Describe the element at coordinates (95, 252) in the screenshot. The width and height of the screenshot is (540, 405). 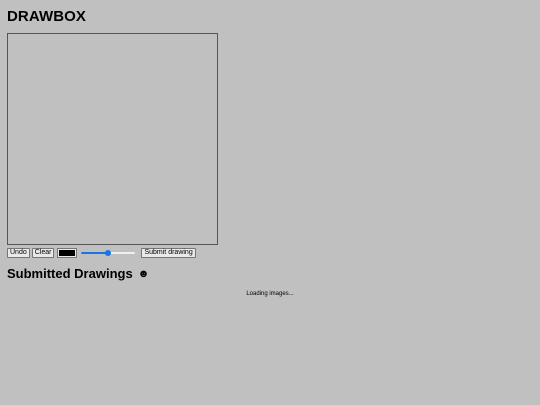
I see `slider-track-fill` at that location.